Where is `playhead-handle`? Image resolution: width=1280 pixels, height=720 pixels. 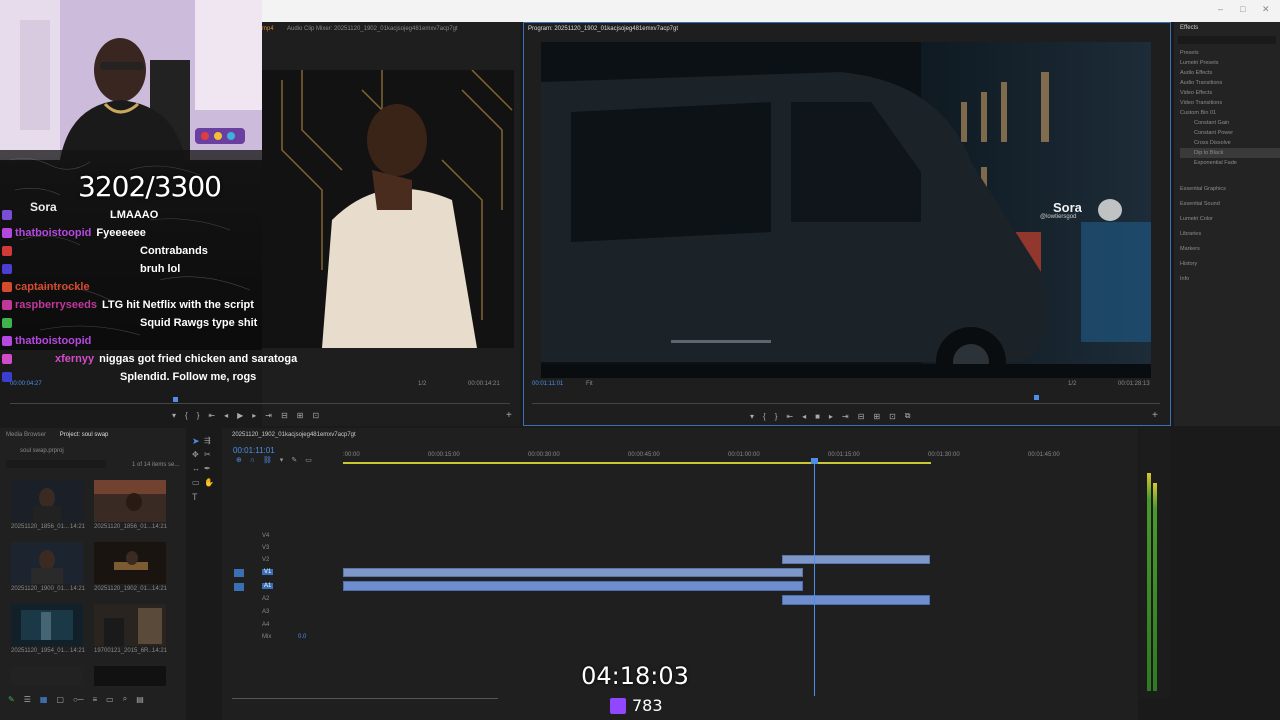
playhead-handle is located at coordinates (814, 461).